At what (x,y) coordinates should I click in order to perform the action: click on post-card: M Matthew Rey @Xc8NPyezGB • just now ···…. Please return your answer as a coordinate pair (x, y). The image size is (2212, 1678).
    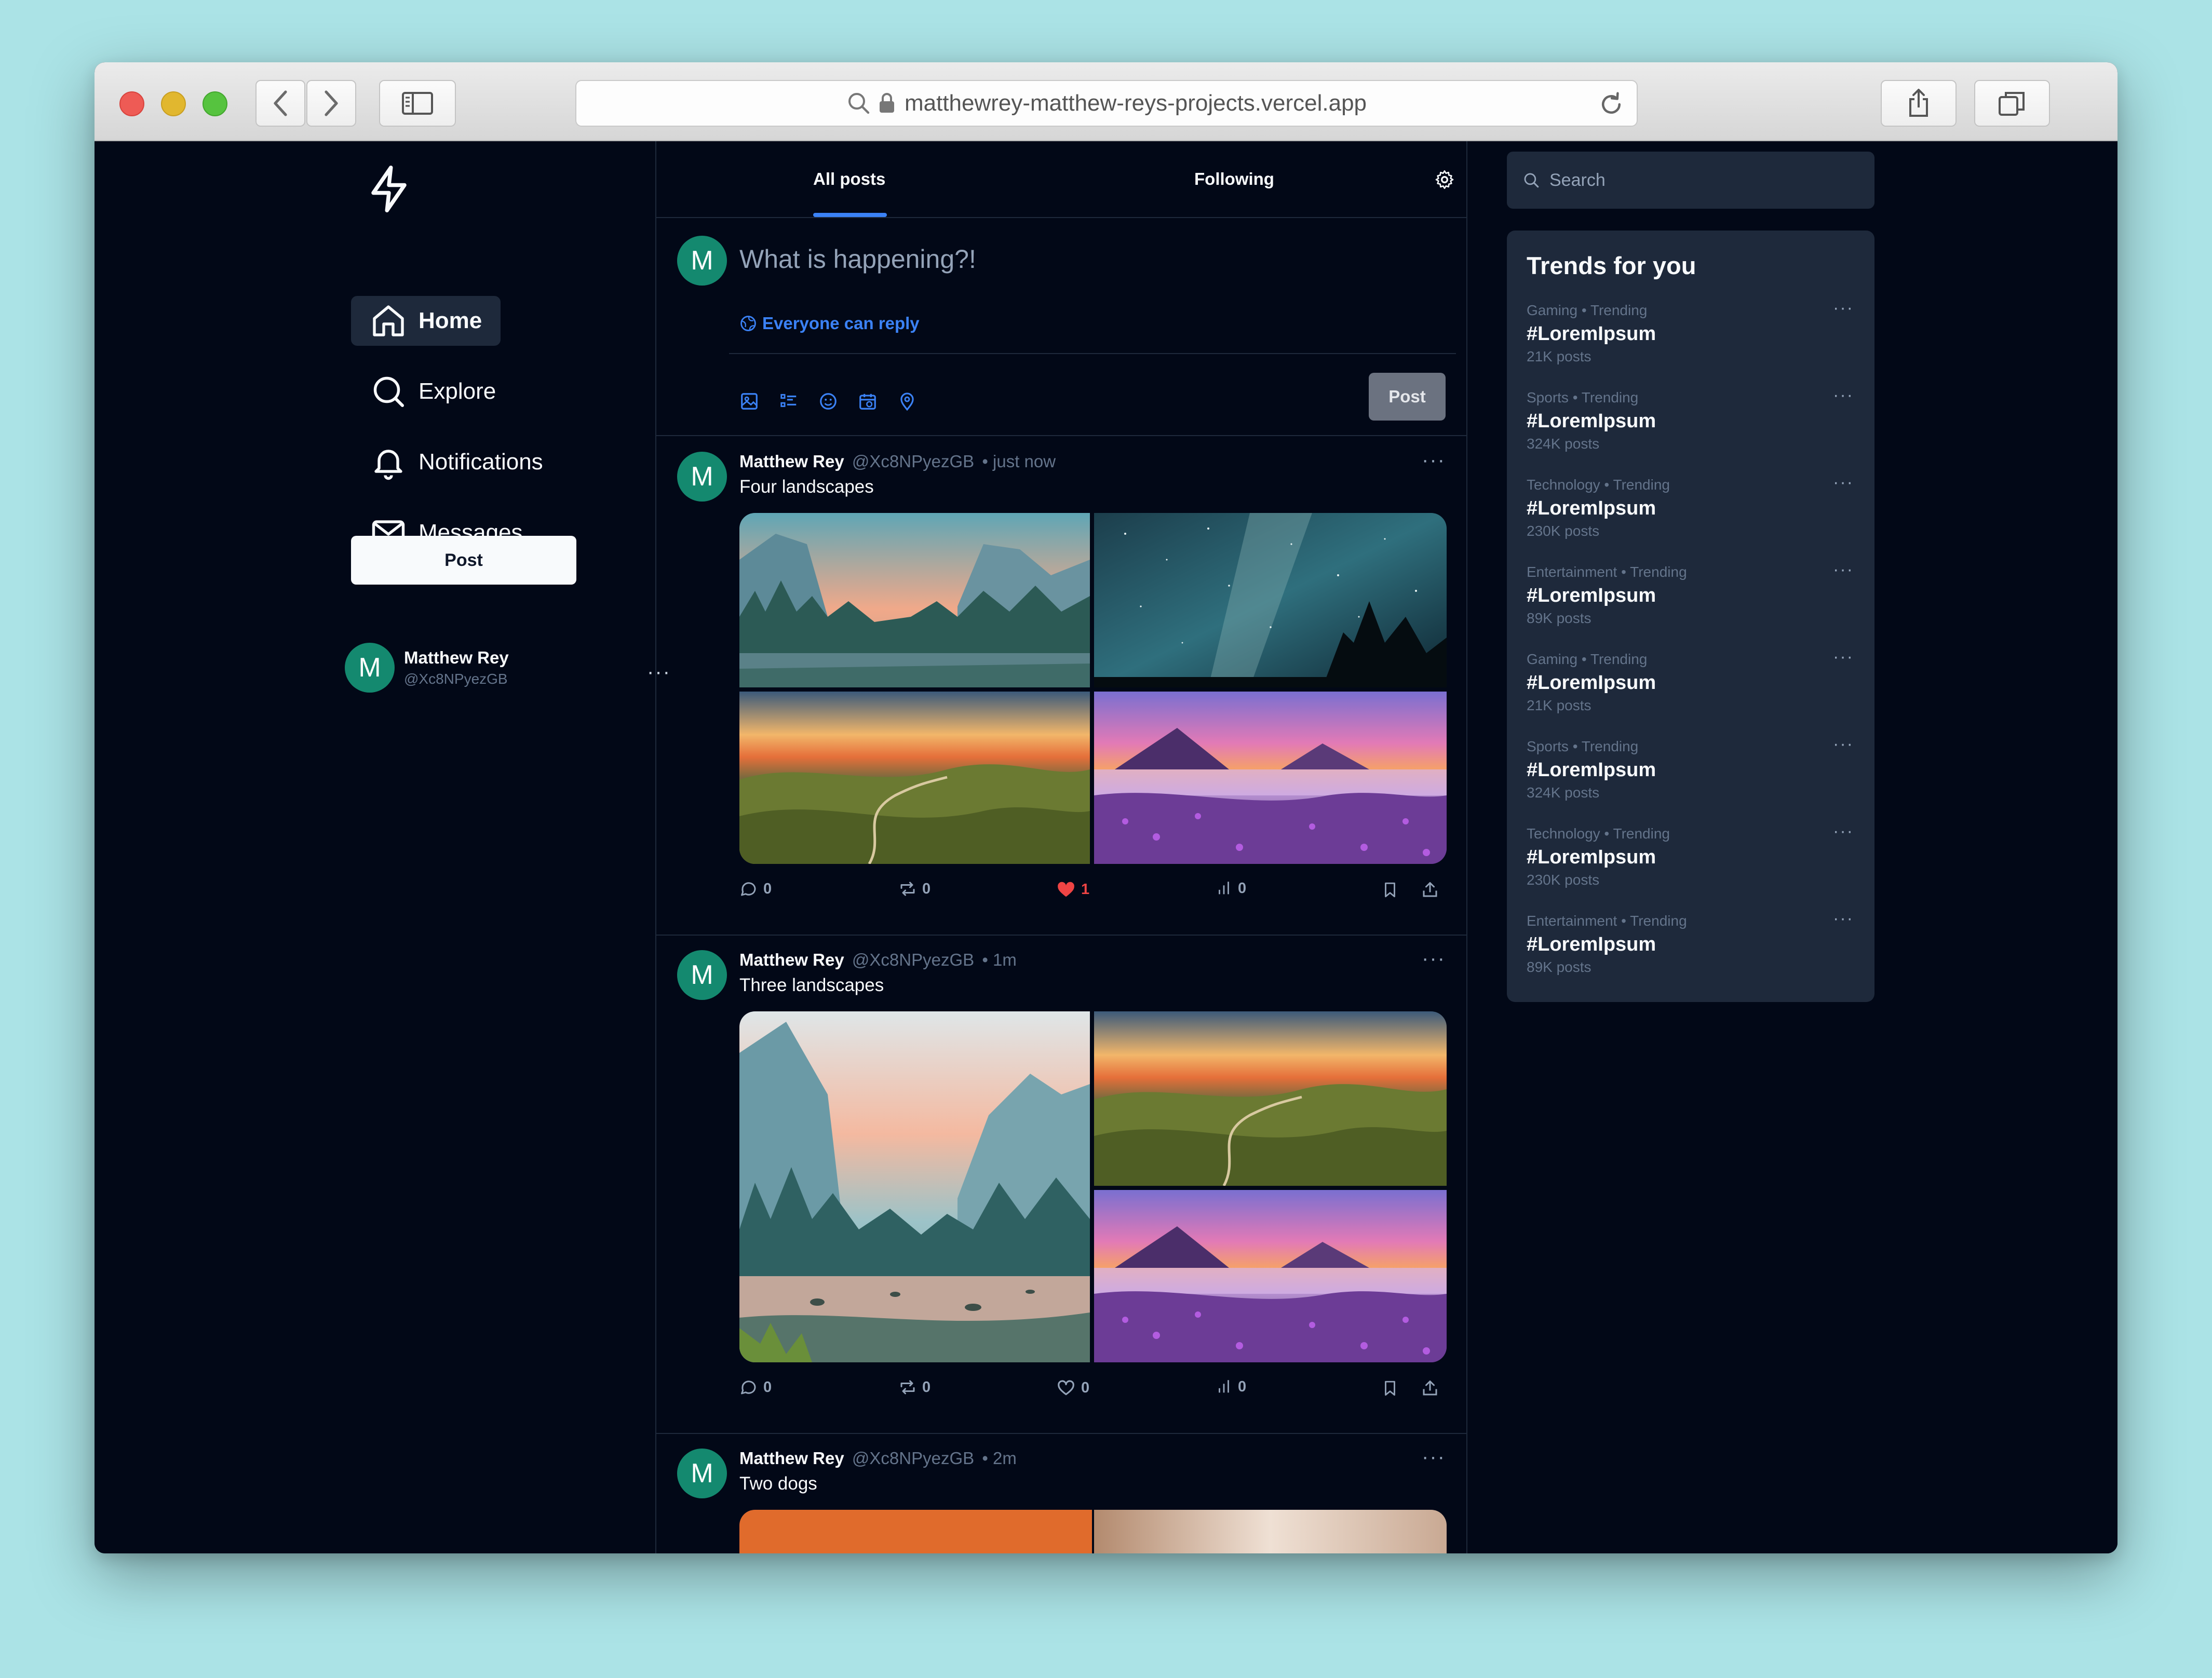
    Looking at the image, I should click on (1061, 686).